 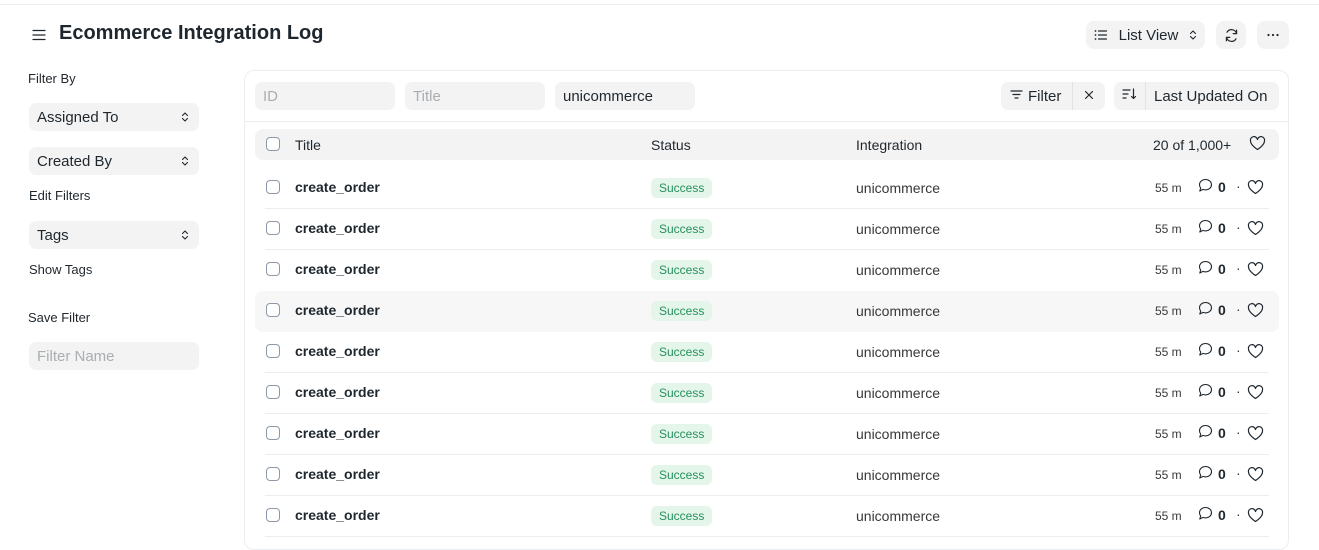 What do you see at coordinates (114, 235) in the screenshot?
I see `tags-select: Tags` at bounding box center [114, 235].